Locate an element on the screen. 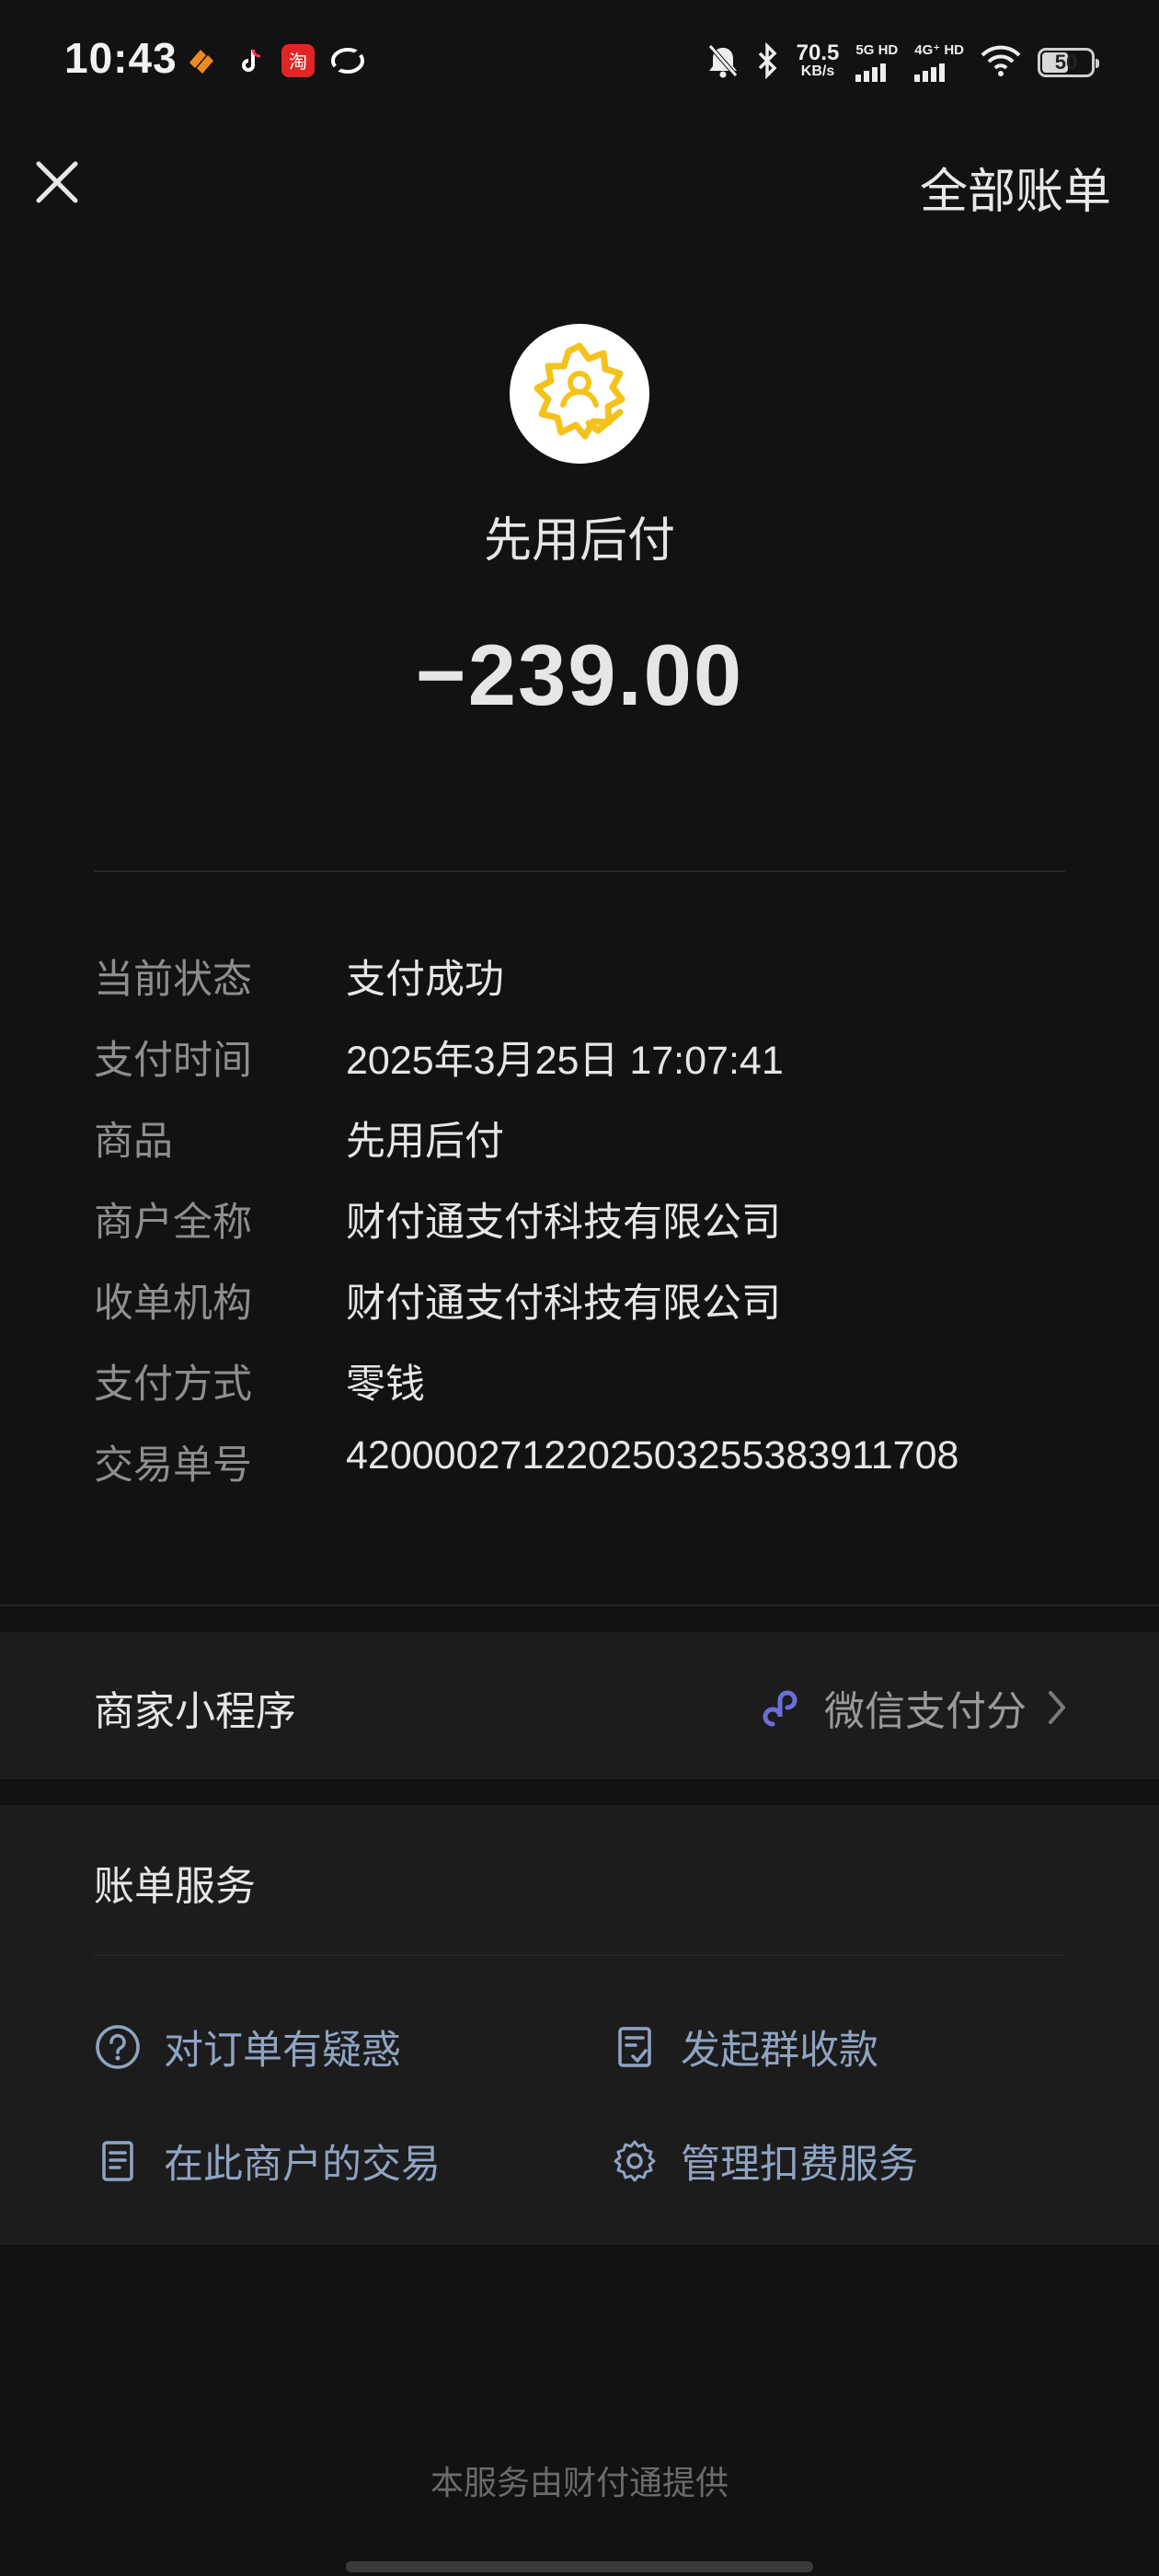 The height and width of the screenshot is (2576, 1159). close-icon is located at coordinates (57, 182).